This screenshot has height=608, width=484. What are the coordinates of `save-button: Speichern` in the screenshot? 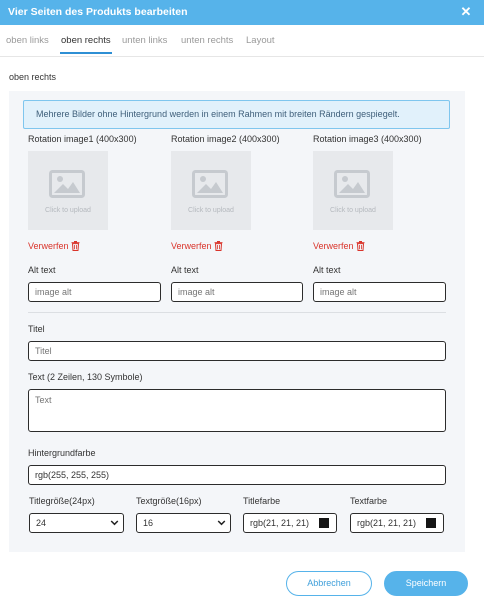 It's located at (426, 583).